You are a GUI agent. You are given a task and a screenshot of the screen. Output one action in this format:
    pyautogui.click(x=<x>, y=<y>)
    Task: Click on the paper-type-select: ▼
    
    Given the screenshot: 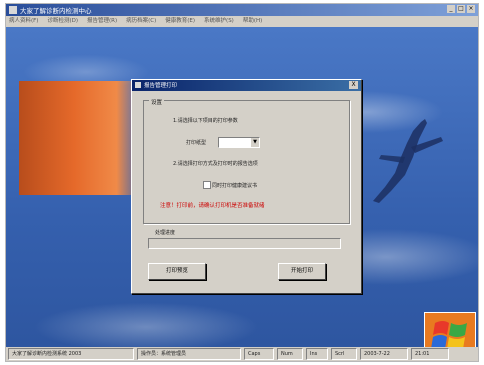 What is the action you would take?
    pyautogui.click(x=239, y=142)
    